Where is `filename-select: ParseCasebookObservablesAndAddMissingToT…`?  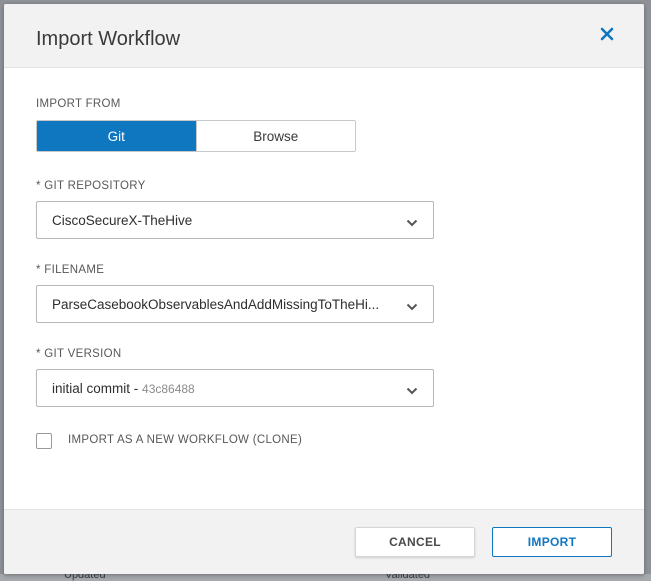
filename-select: ParseCasebookObservablesAndAddMissingToT… is located at coordinates (235, 304).